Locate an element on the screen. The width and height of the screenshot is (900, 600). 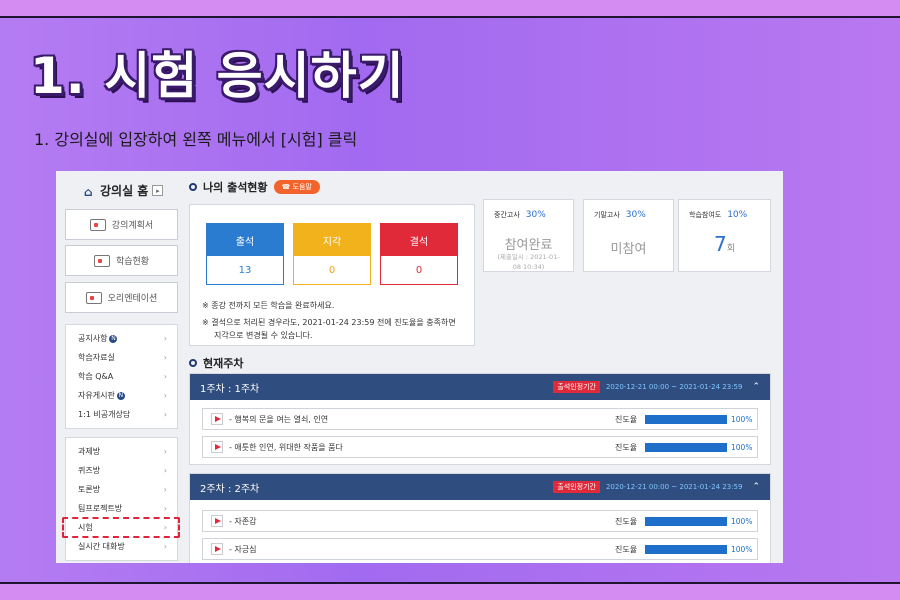
menu-label: 자유게시판 is located at coordinates (96, 395).